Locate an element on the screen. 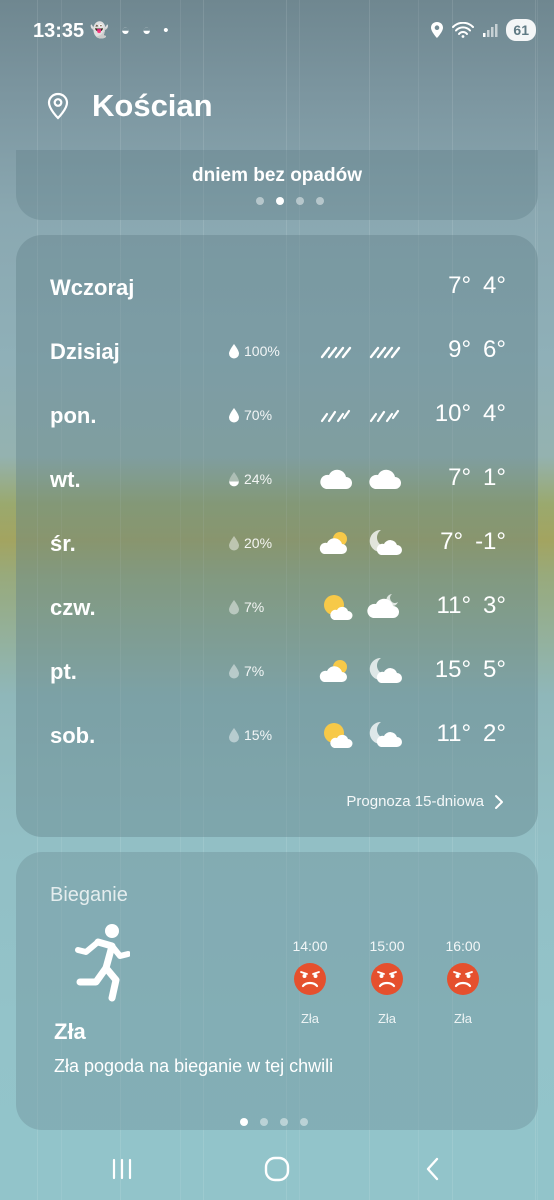 Image resolution: width=554 pixels, height=1200 pixels. status-right: 61 is located at coordinates (483, 30).